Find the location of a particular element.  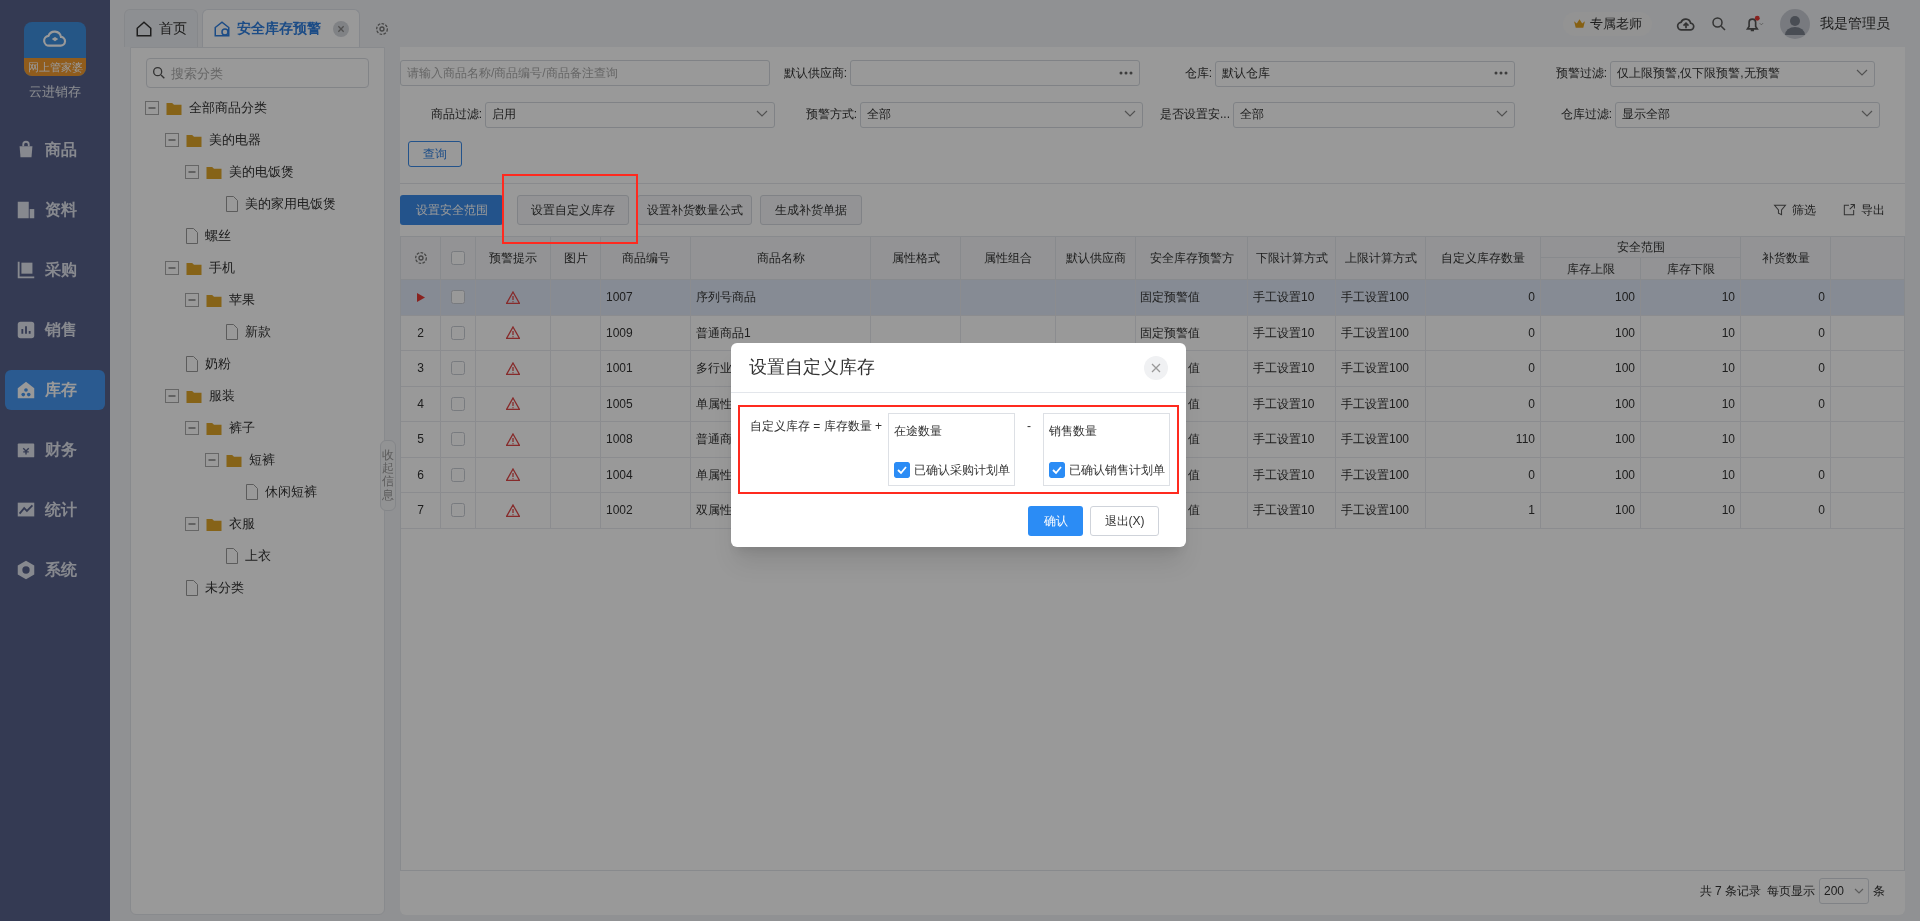

nav-item: 统计 is located at coordinates (55, 509).